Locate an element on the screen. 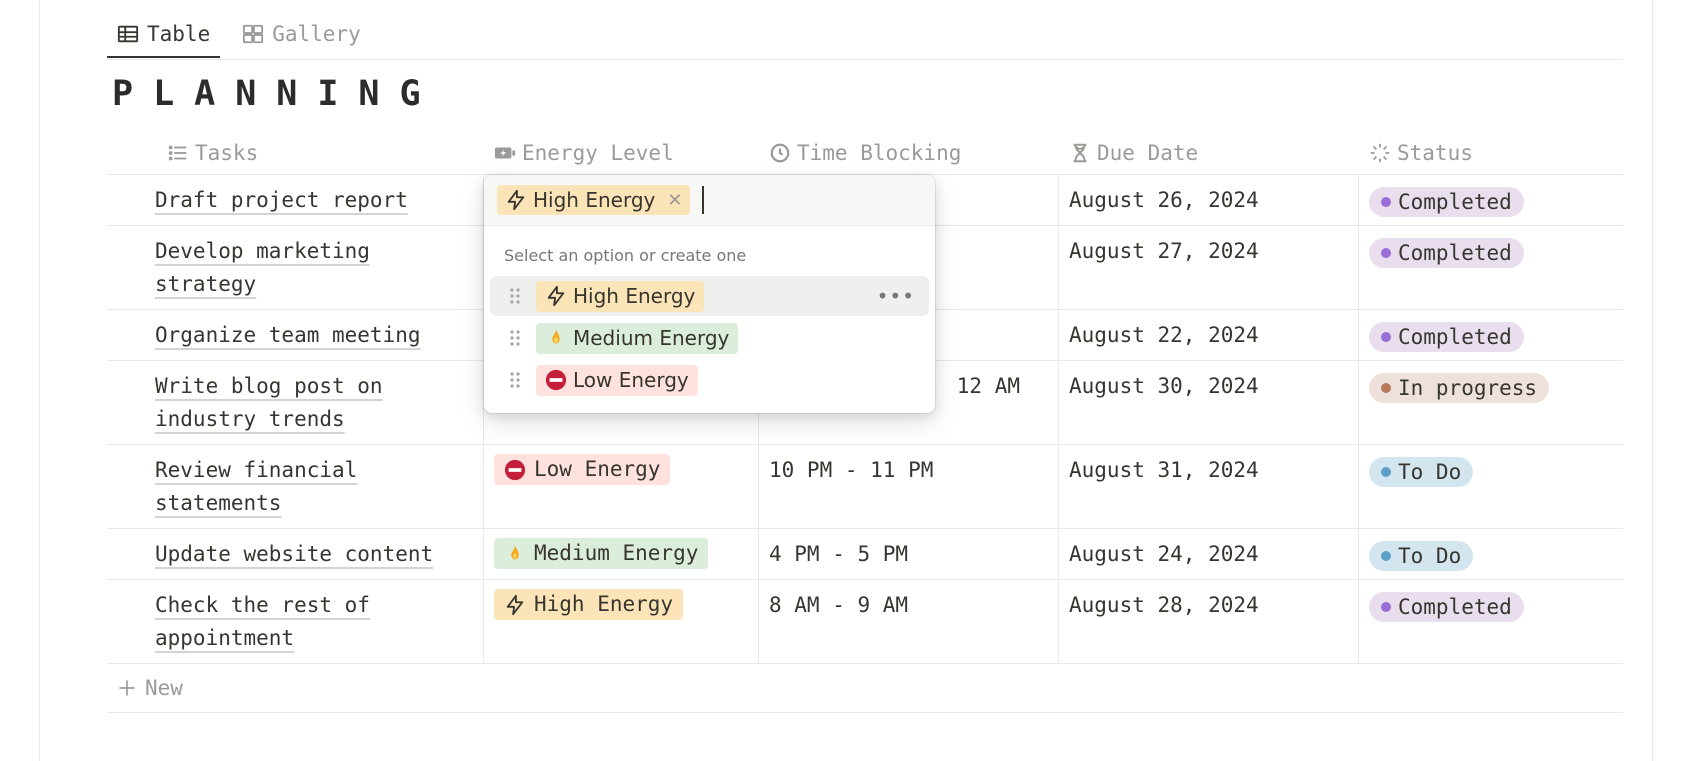 The width and height of the screenshot is (1700, 761). tab-table-label: Table is located at coordinates (179, 34).